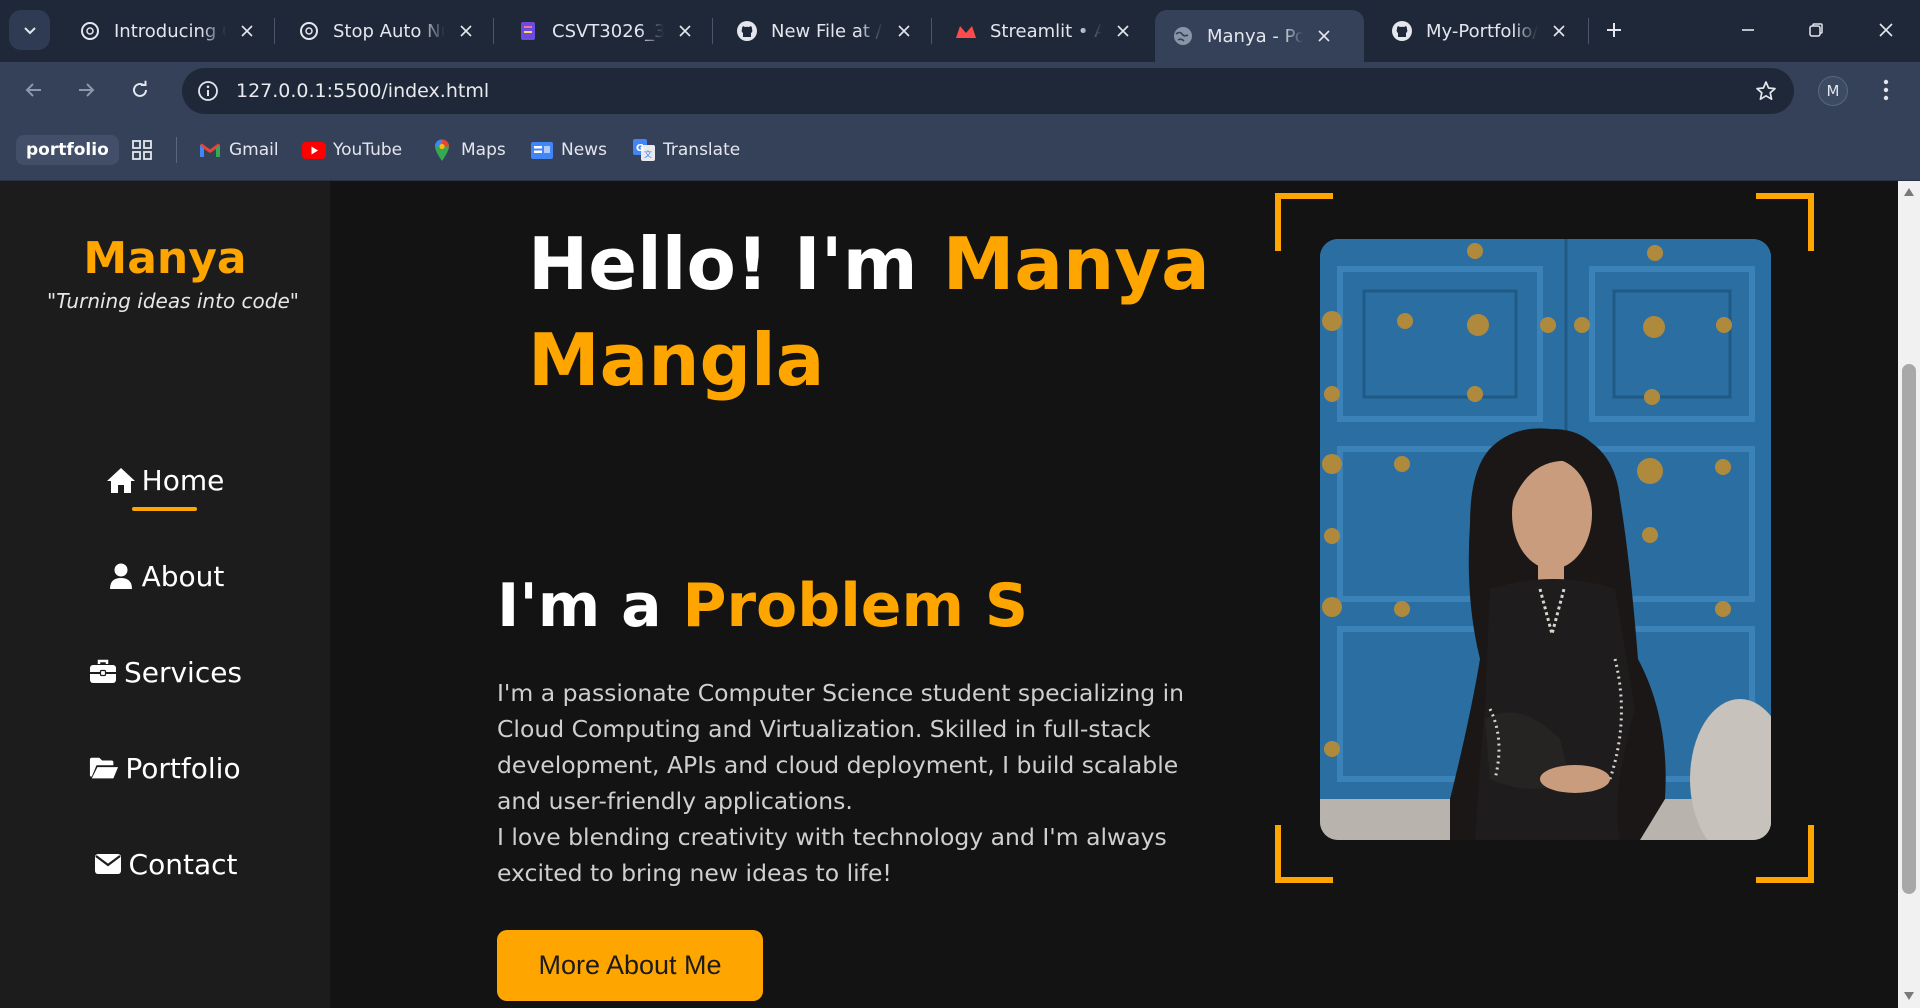 This screenshot has width=1920, height=1008. Describe the element at coordinates (389, 31) in the screenshot. I see `tab-title: Stop Auto Numbering` at that location.